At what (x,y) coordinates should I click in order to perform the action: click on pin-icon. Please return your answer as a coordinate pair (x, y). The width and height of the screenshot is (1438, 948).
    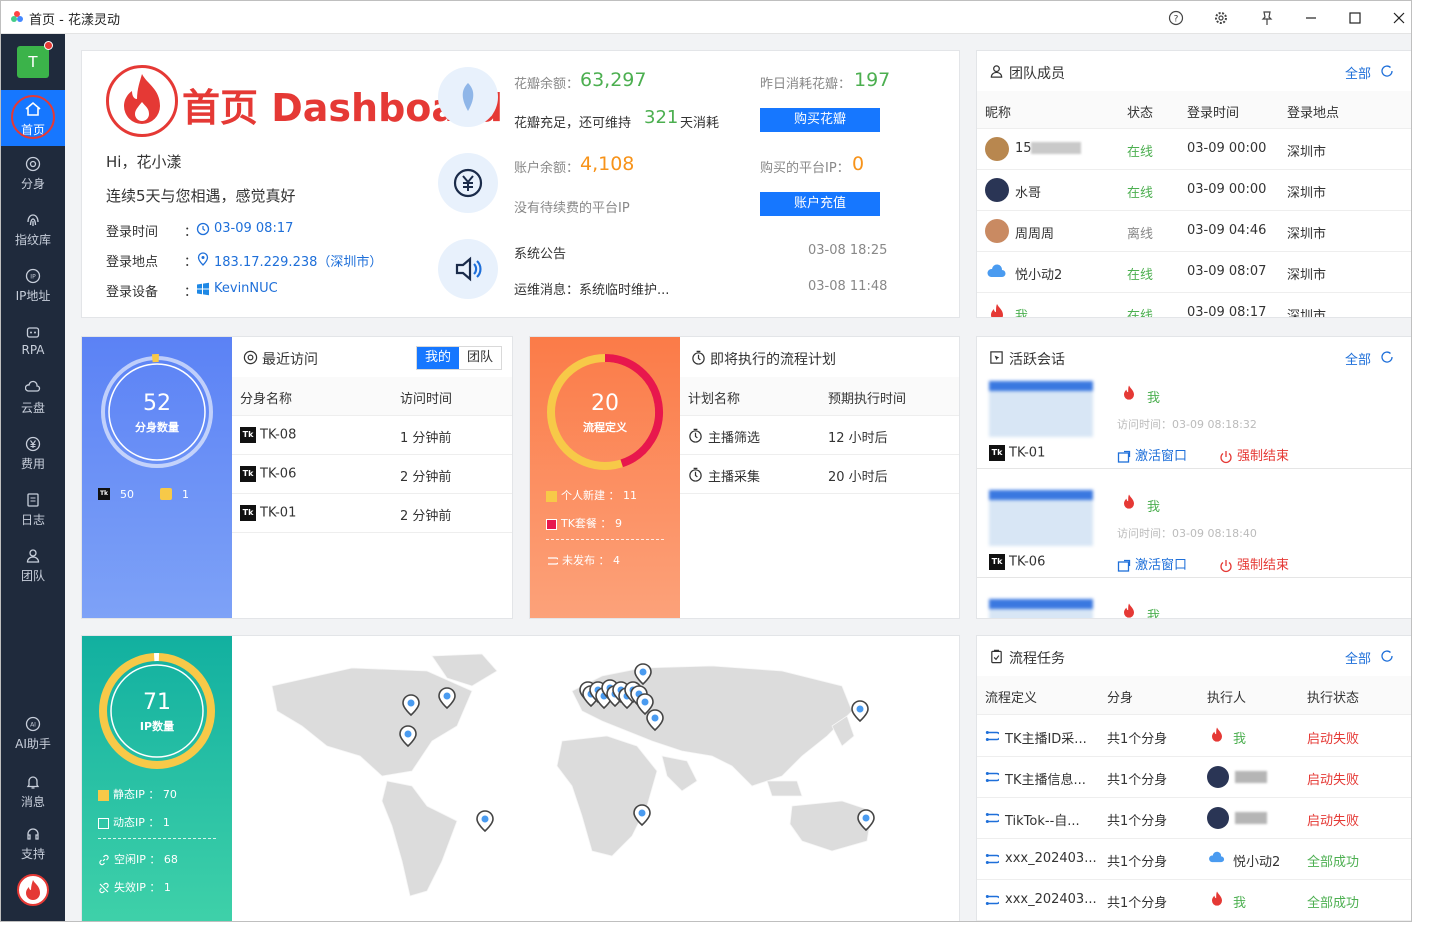
    Looking at the image, I should click on (1267, 18).